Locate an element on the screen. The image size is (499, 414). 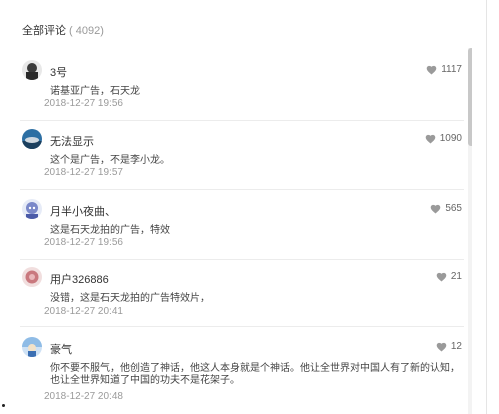
comment-username: 豪气 is located at coordinates (61, 349).